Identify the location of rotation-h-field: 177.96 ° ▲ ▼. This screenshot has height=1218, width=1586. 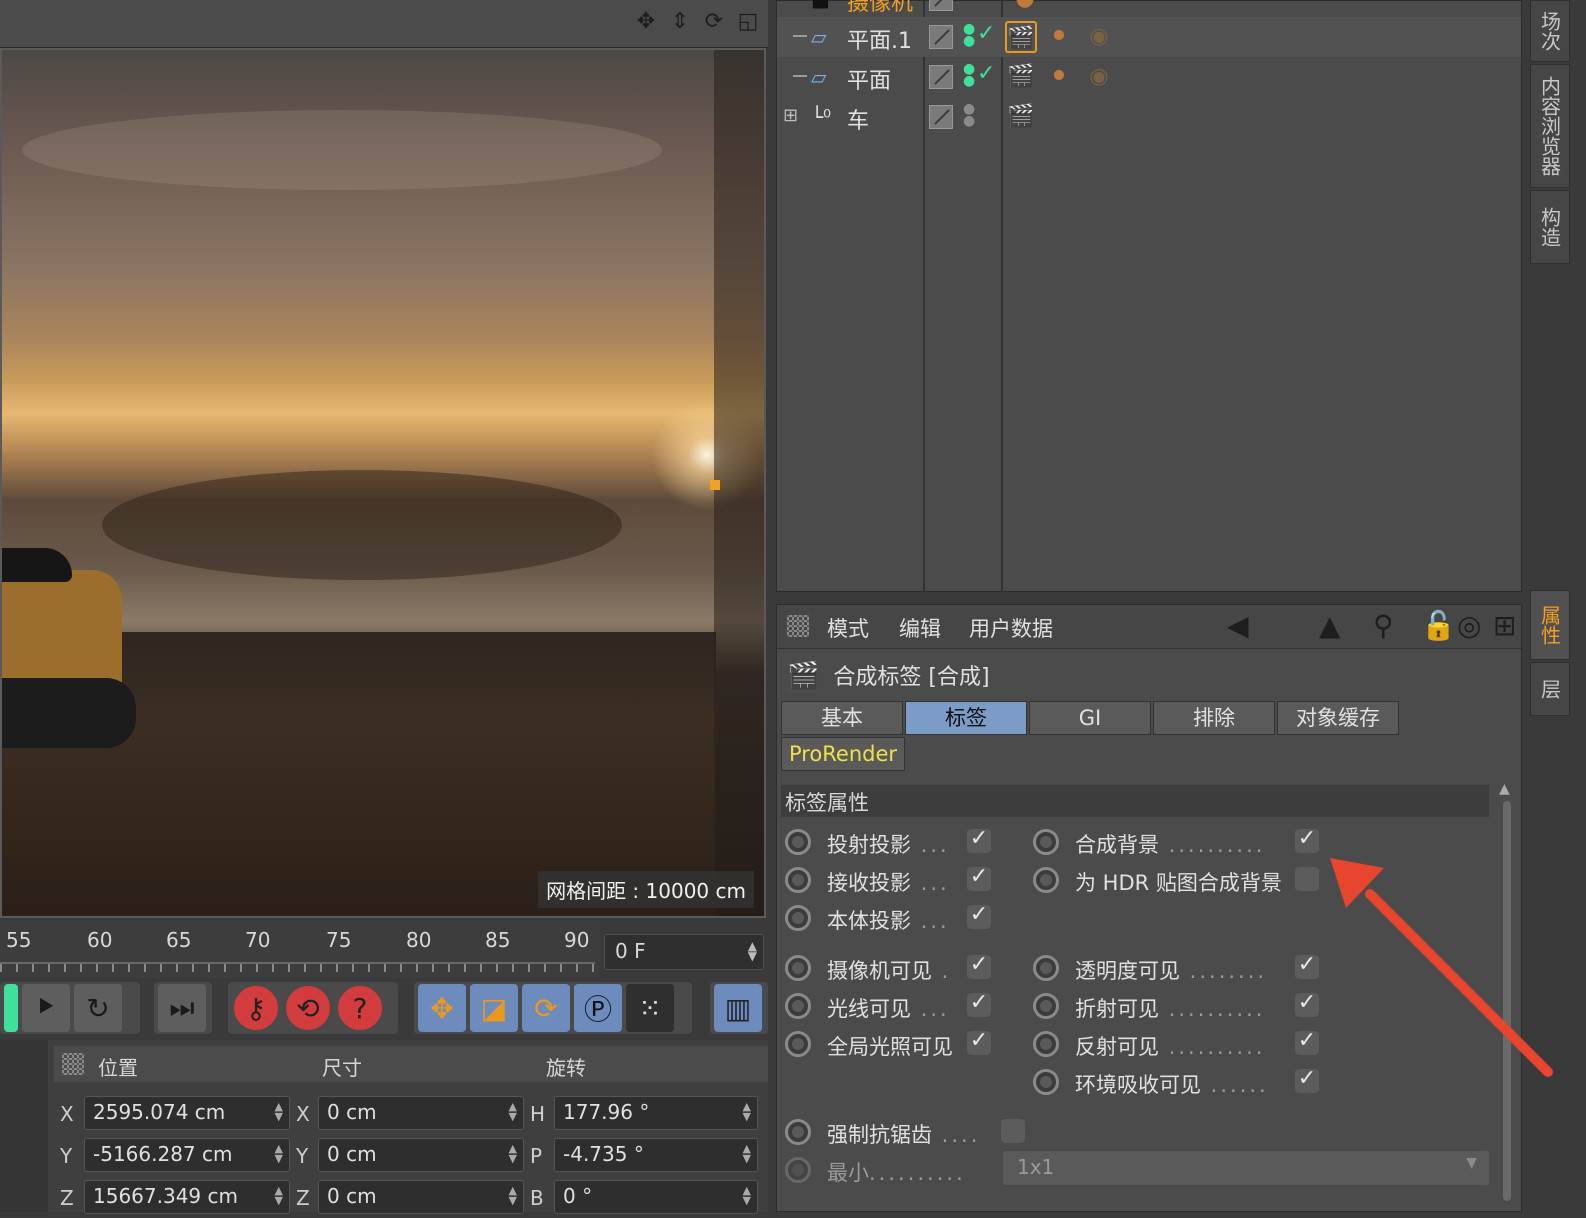
(656, 1113).